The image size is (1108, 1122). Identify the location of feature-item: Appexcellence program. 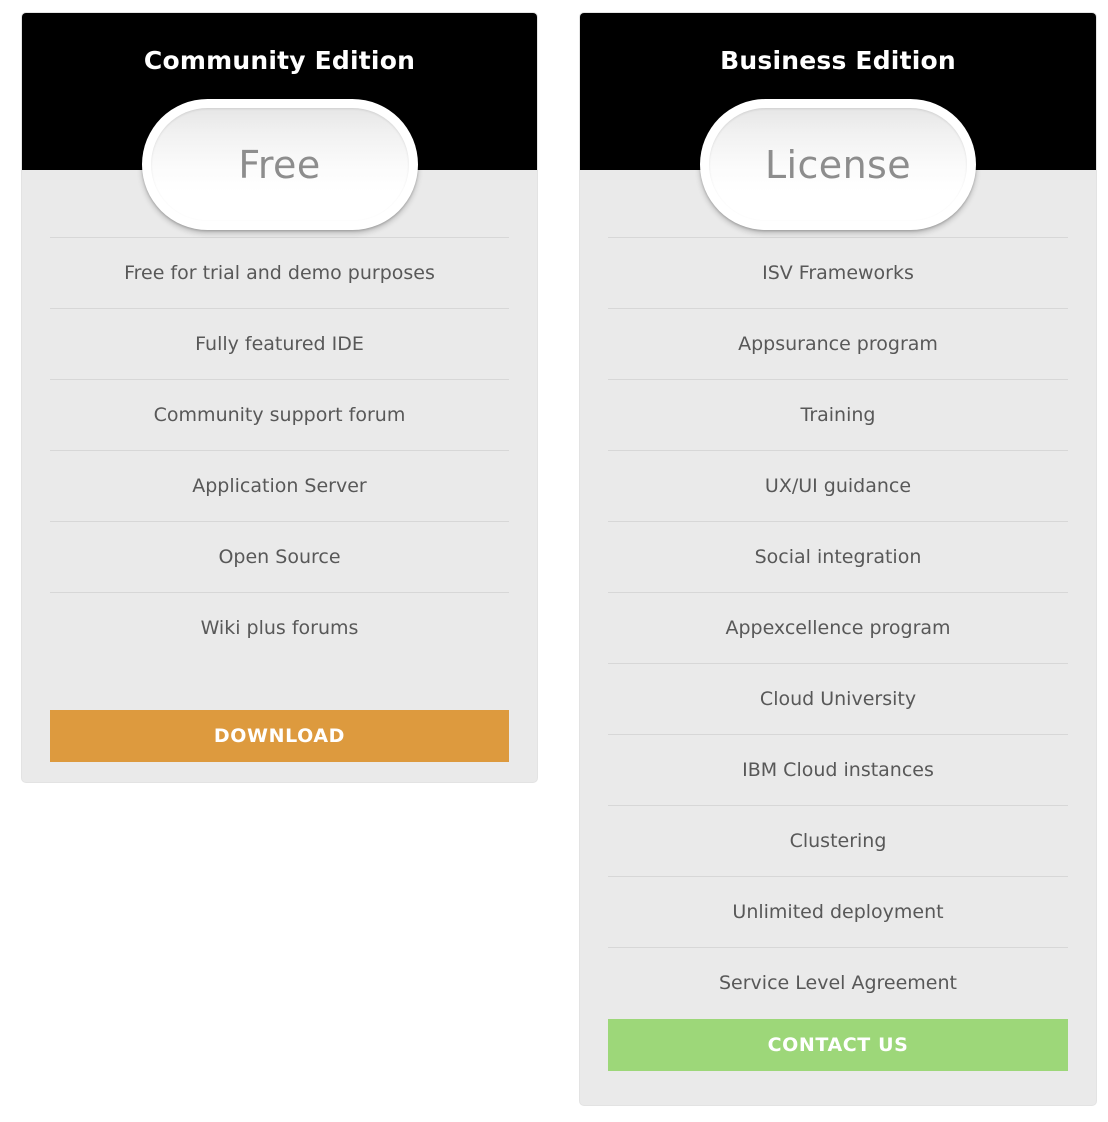
(838, 627).